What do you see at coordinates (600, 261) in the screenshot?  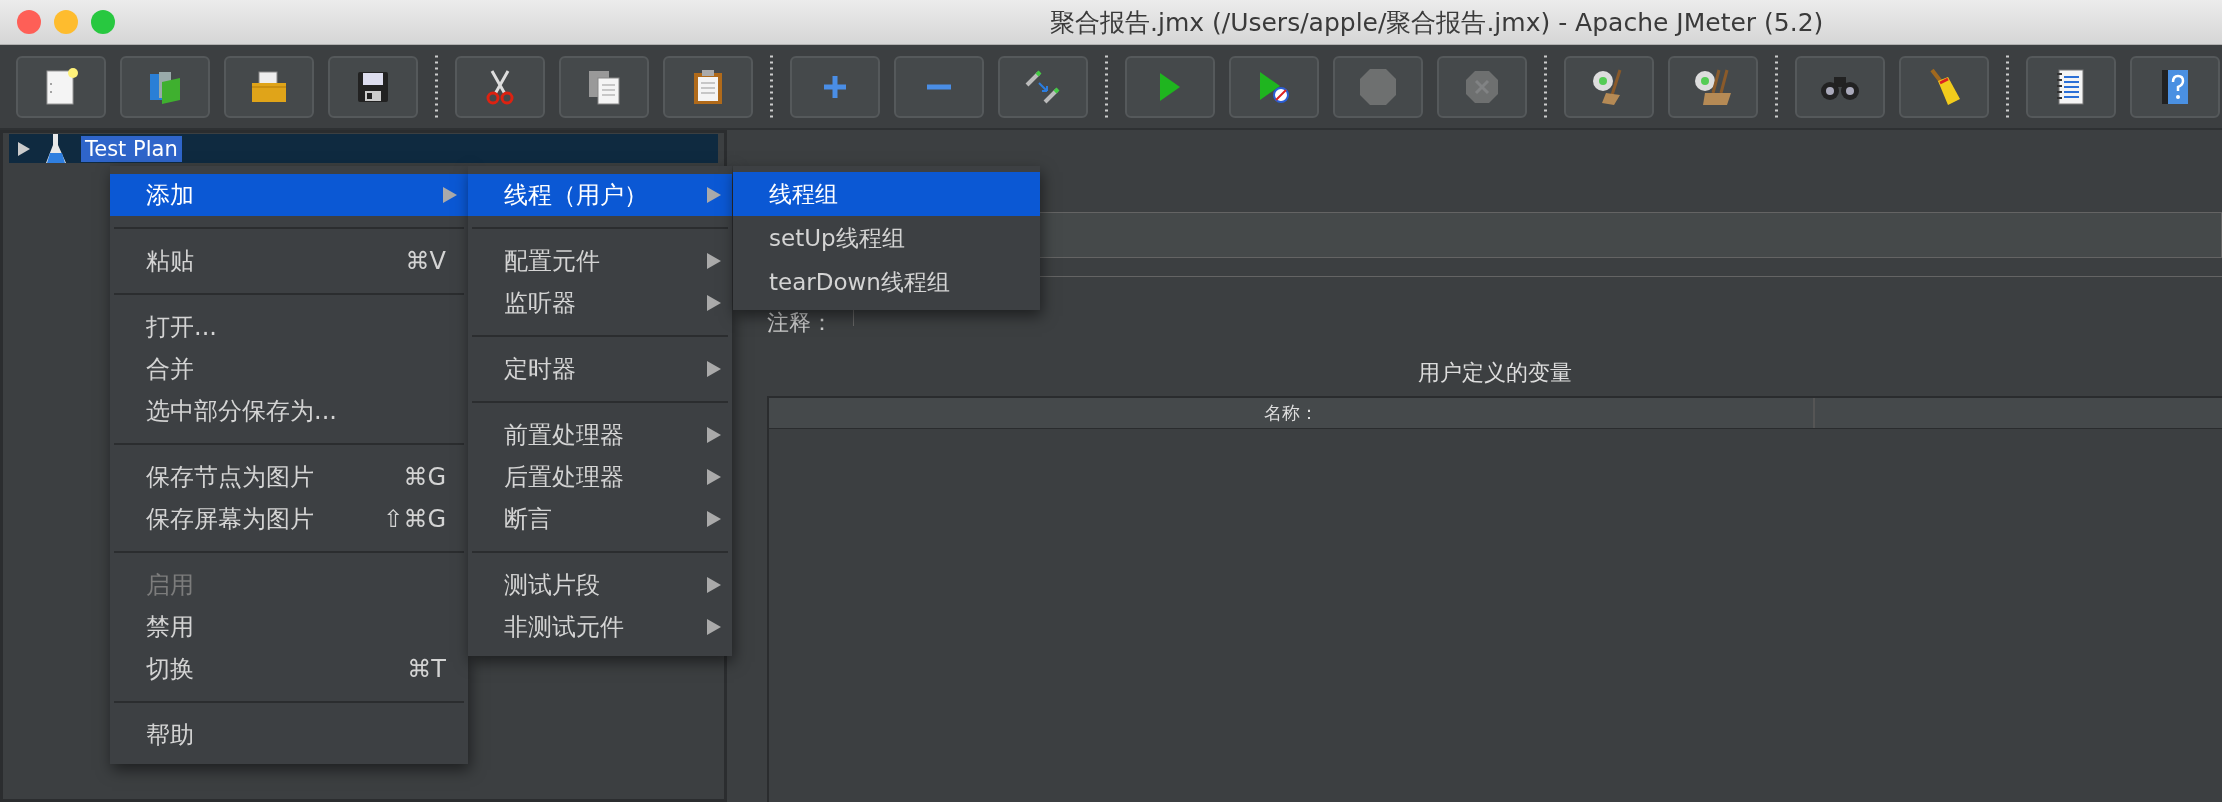 I see `menu-item: 配置元件` at bounding box center [600, 261].